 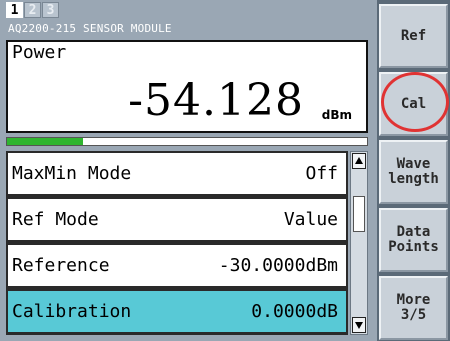 What do you see at coordinates (359, 214) in the screenshot?
I see `scroll-thumb` at bounding box center [359, 214].